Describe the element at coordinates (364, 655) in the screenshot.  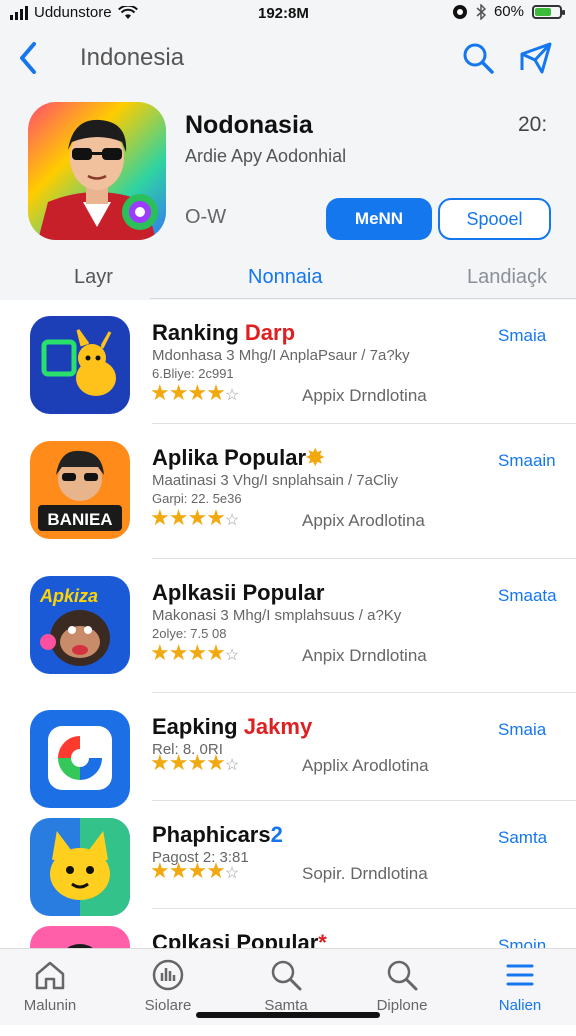
I see `app-developer: Anpix Drndlotina` at that location.